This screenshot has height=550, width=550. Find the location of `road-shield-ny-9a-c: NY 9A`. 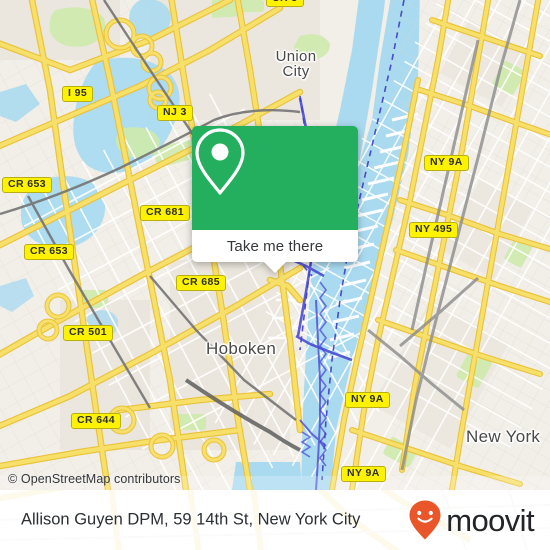

road-shield-ny-9a-c: NY 9A is located at coordinates (363, 474).